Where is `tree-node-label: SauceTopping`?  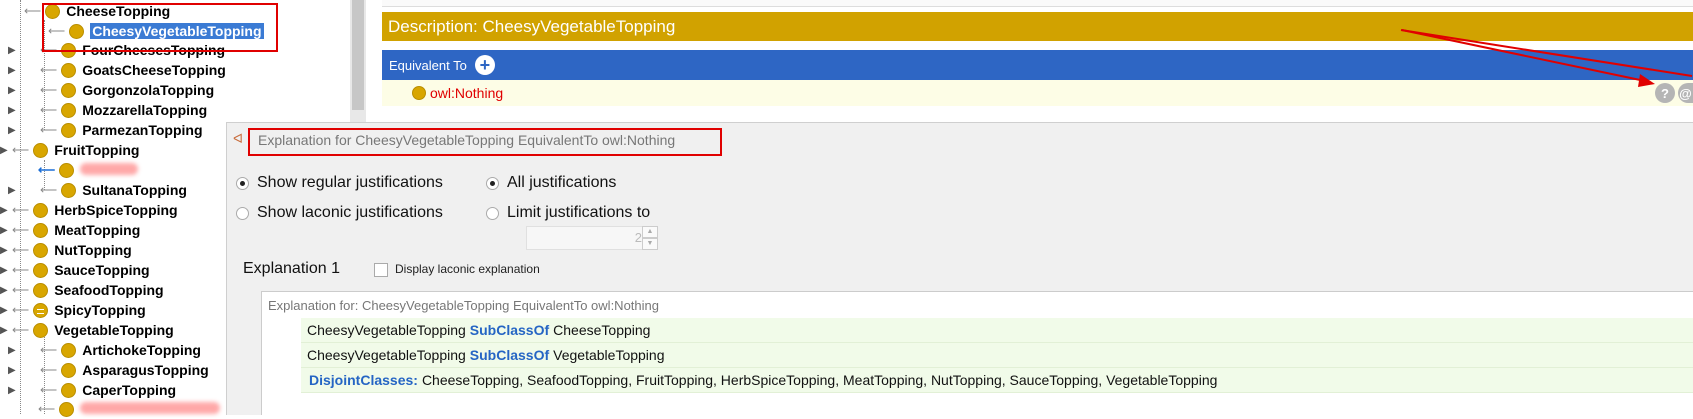
tree-node-label: SauceTopping is located at coordinates (102, 270).